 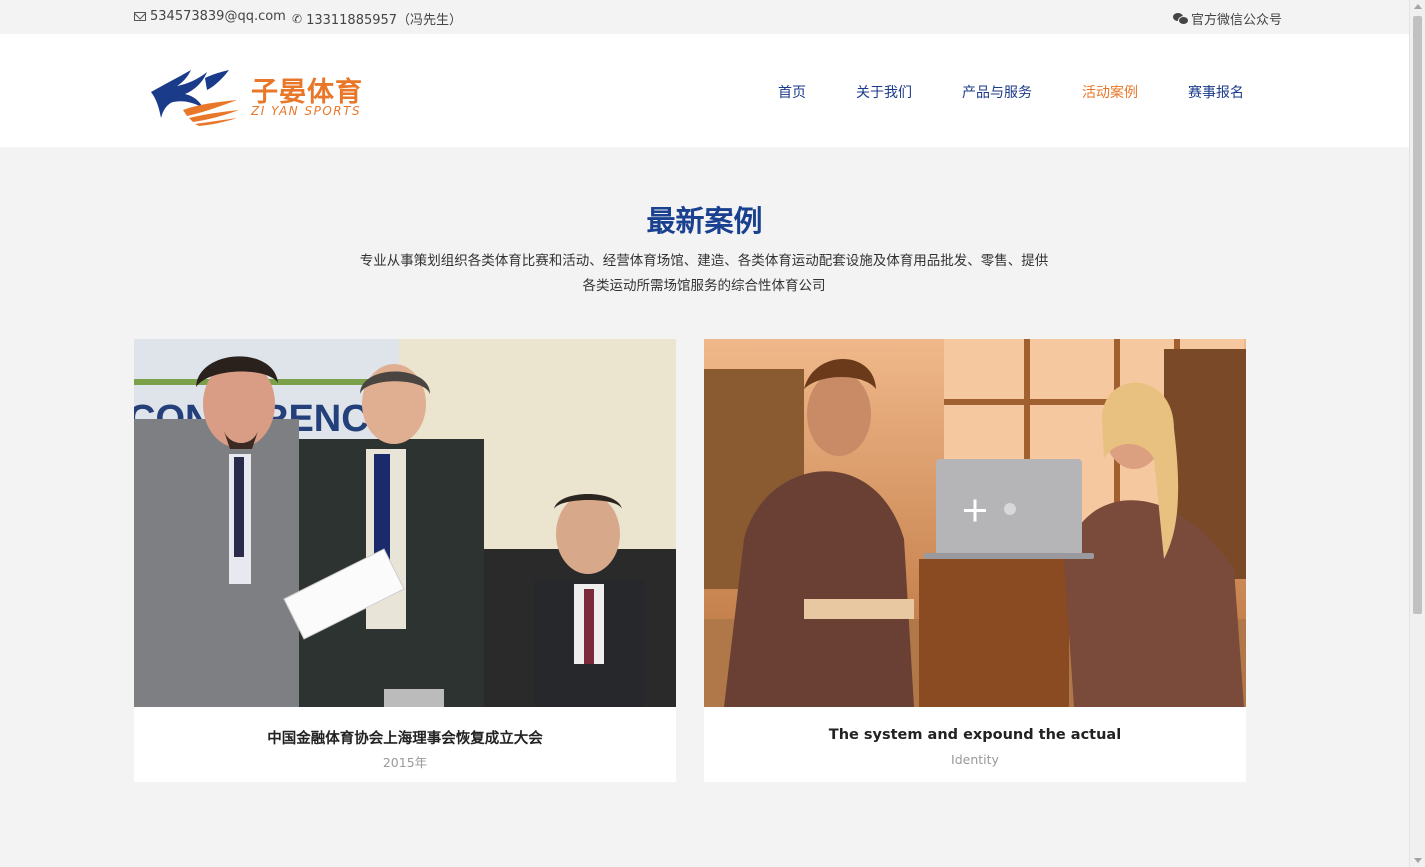 I want to click on phone-icon: ✆, so click(x=297, y=18).